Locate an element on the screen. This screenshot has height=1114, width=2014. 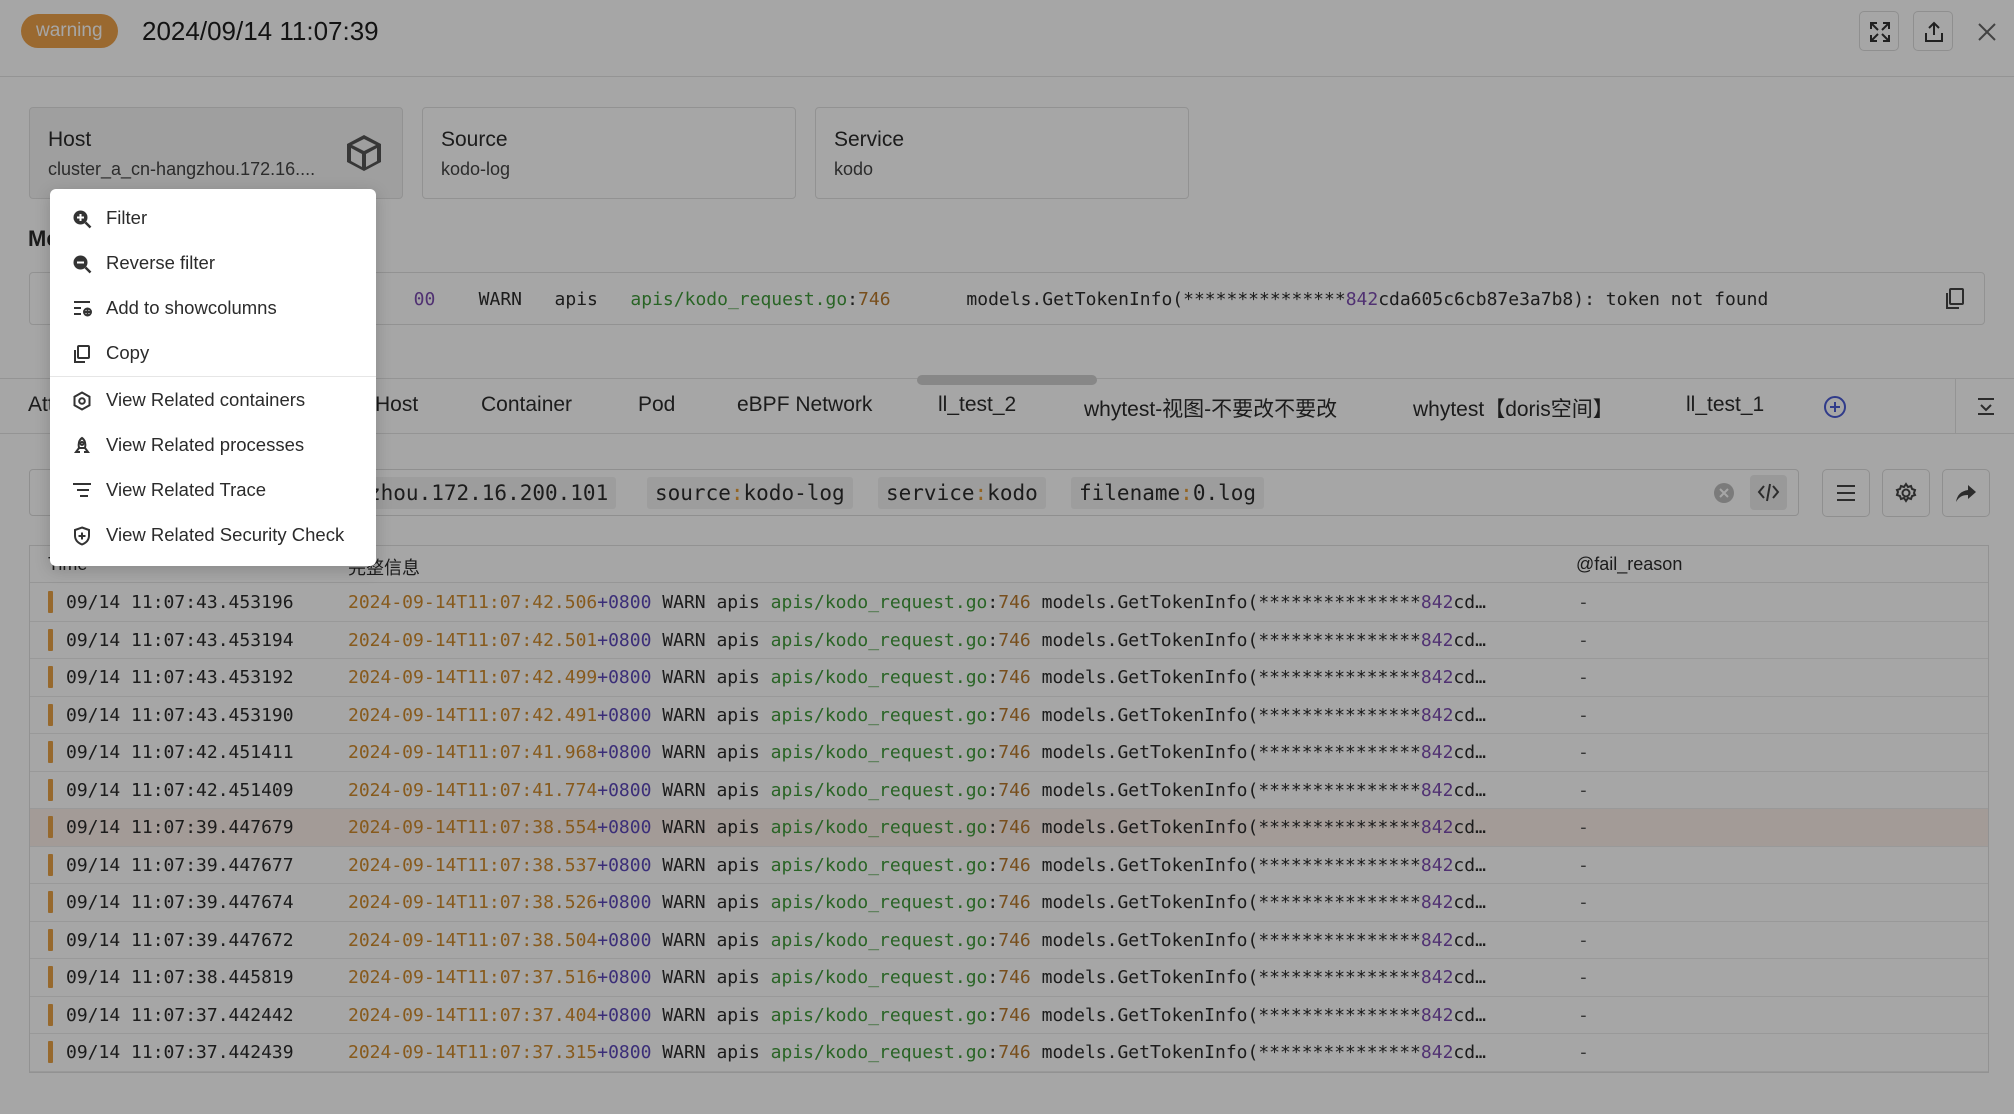
trace-icon is located at coordinates (82, 490).